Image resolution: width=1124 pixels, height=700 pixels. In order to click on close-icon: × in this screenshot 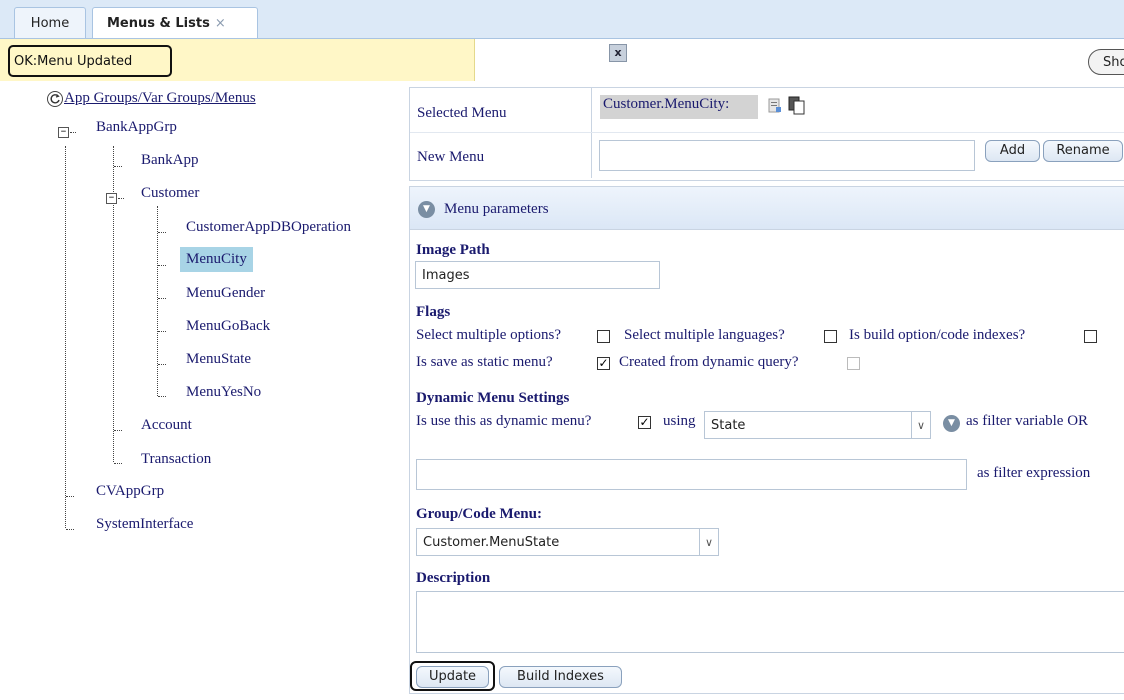, I will do `click(220, 23)`.